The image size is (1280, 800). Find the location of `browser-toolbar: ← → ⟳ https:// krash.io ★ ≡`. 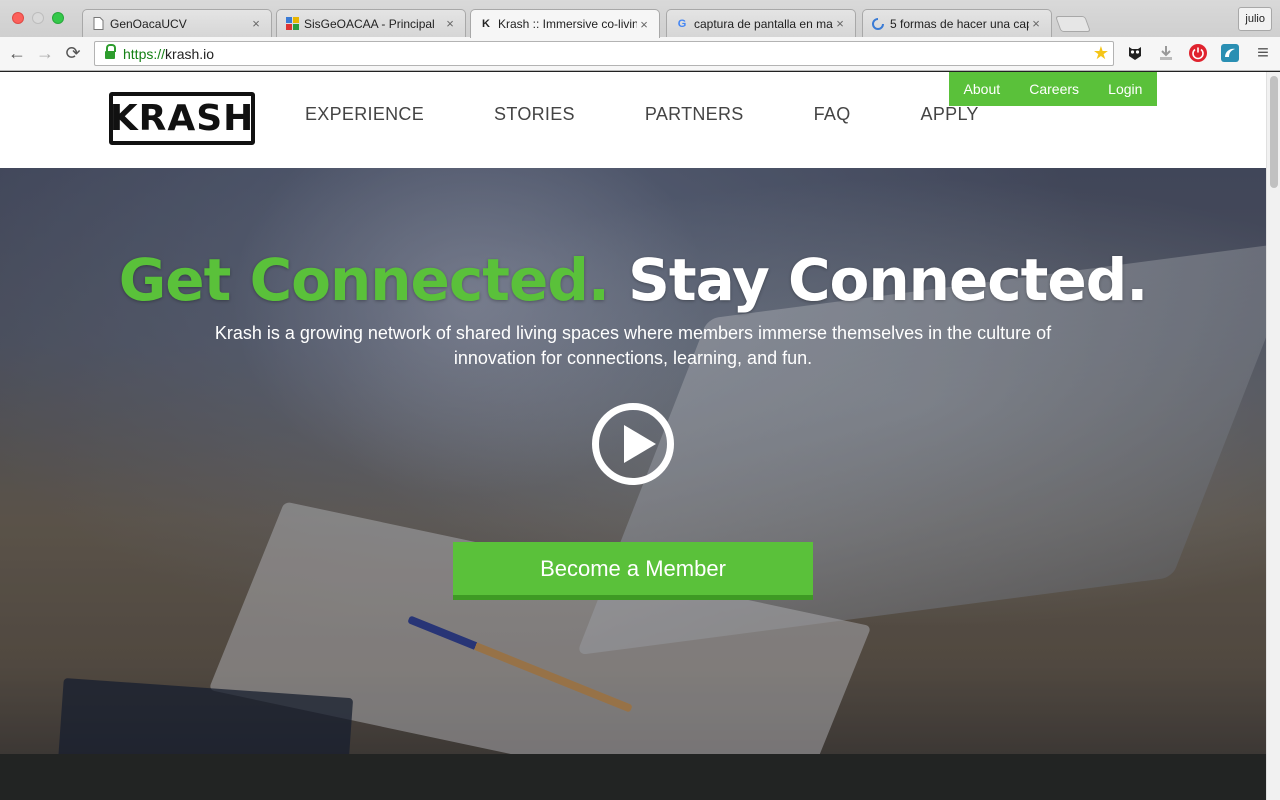

browser-toolbar: ← → ⟳ https:// krash.io ★ ≡ is located at coordinates (640, 54).